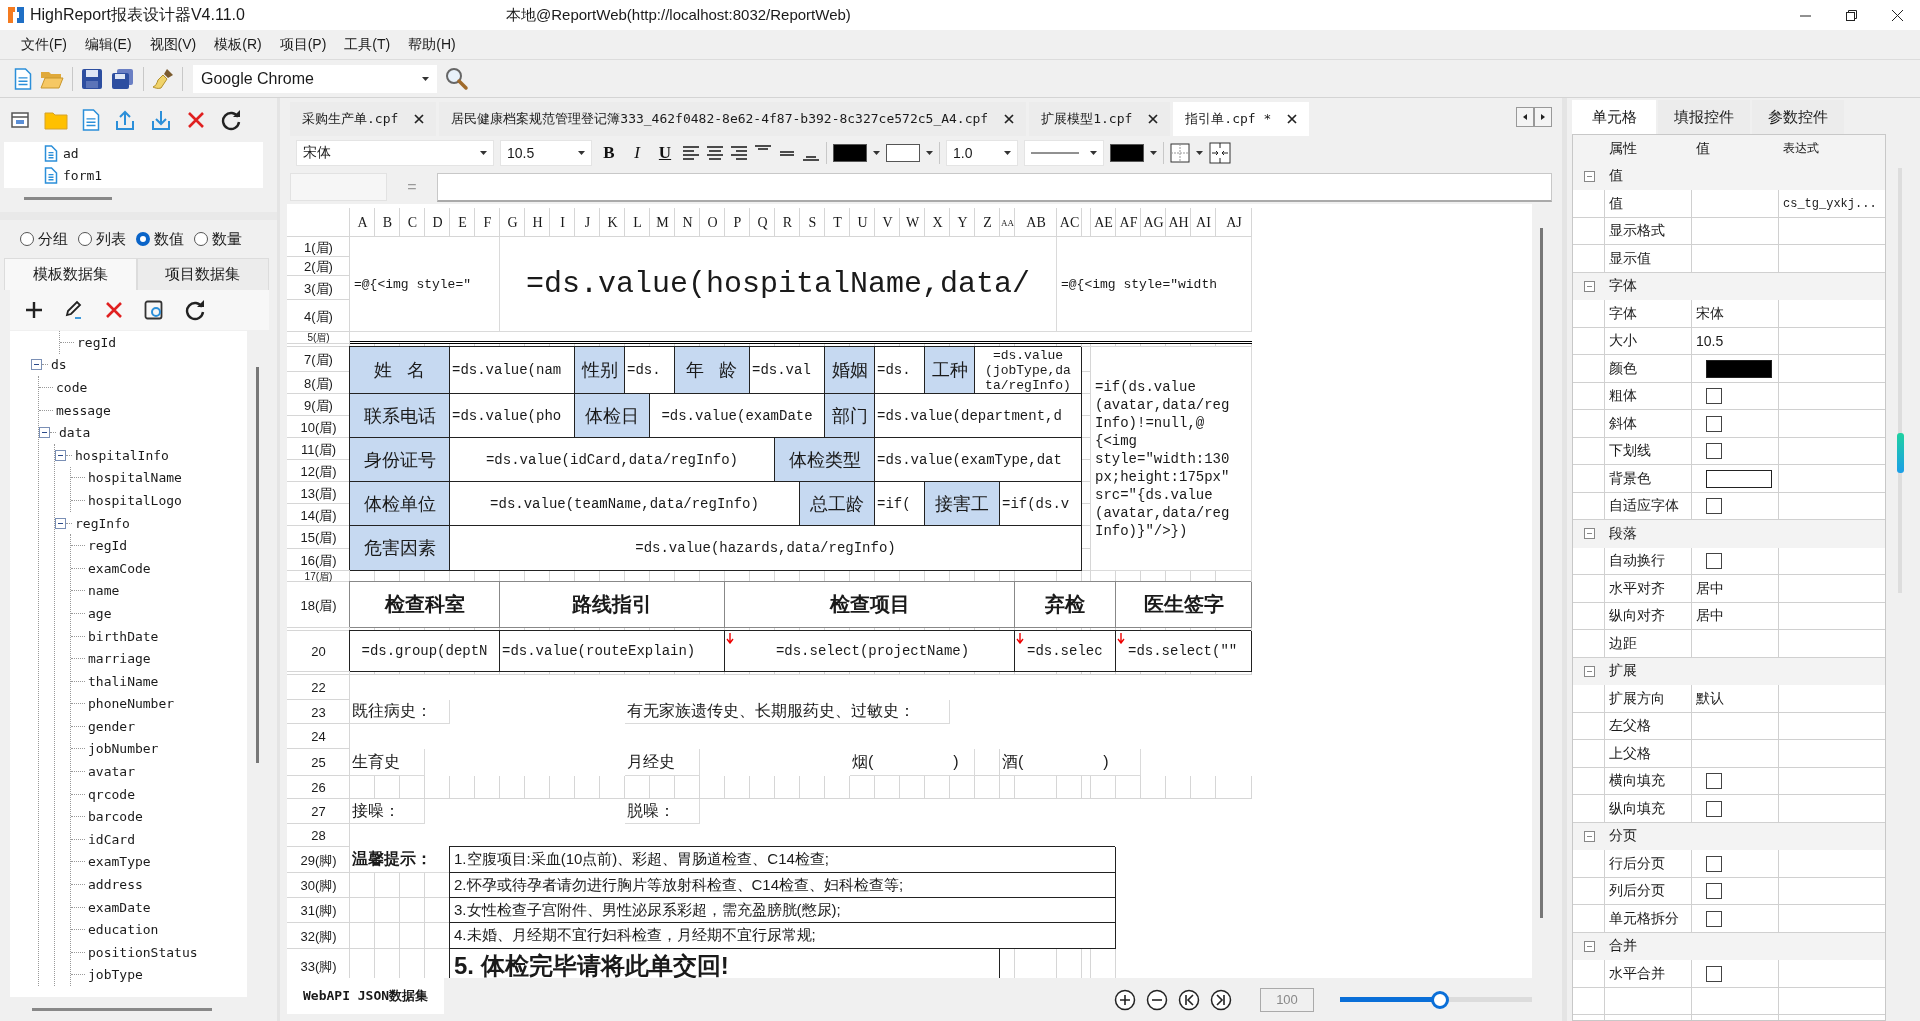 This screenshot has height=1021, width=1920. What do you see at coordinates (1729, 946) in the screenshot?
I see `group-row: 合并` at bounding box center [1729, 946].